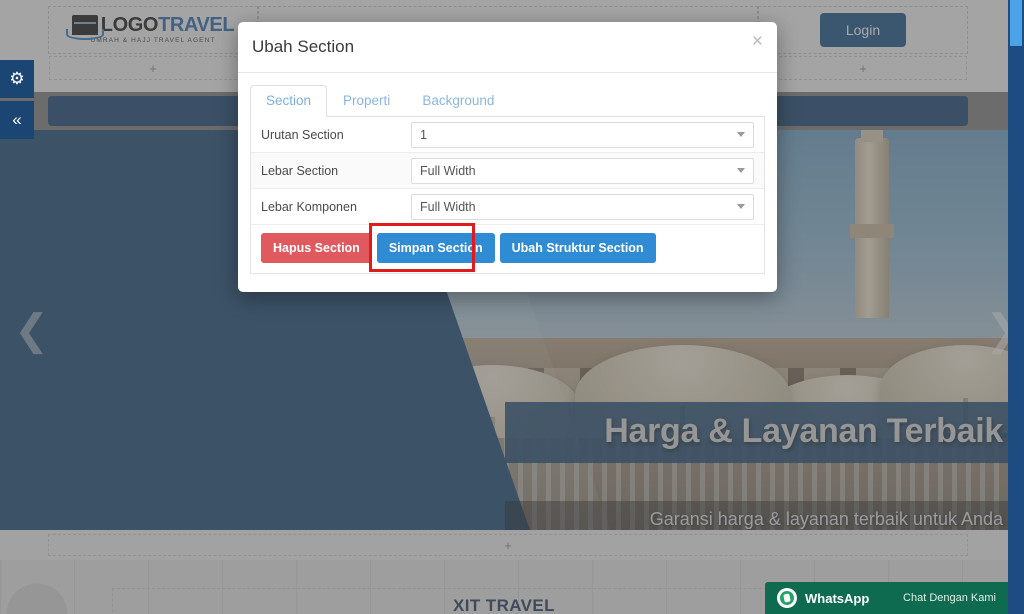  I want to click on field-row-urutan-section: Urutan Section 1, so click(507, 135).